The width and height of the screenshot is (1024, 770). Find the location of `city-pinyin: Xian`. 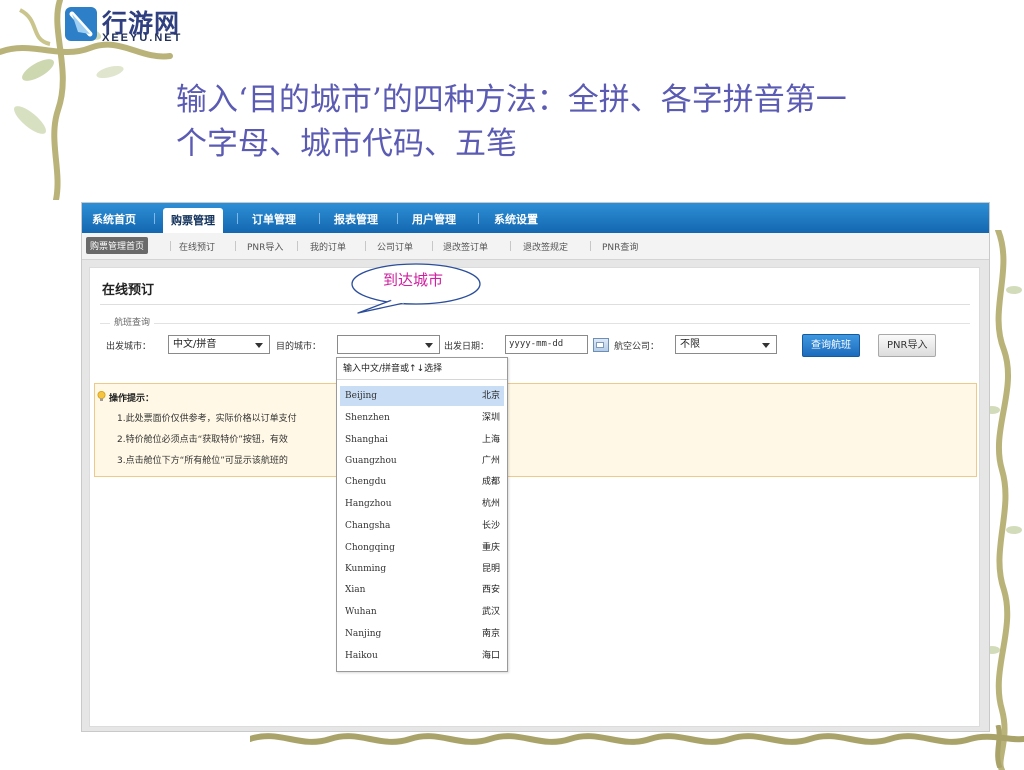

city-pinyin: Xian is located at coordinates (355, 590).